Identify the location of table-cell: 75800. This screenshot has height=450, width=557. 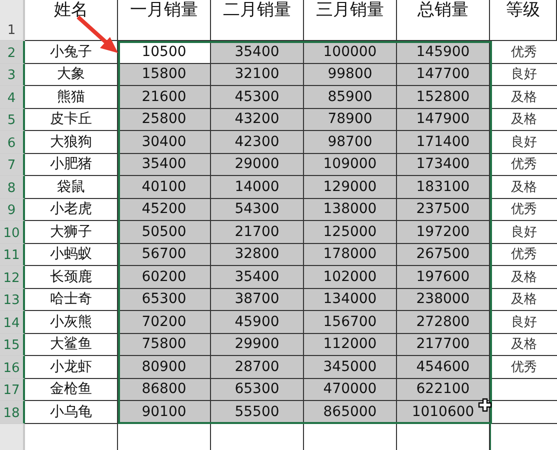
(164, 345).